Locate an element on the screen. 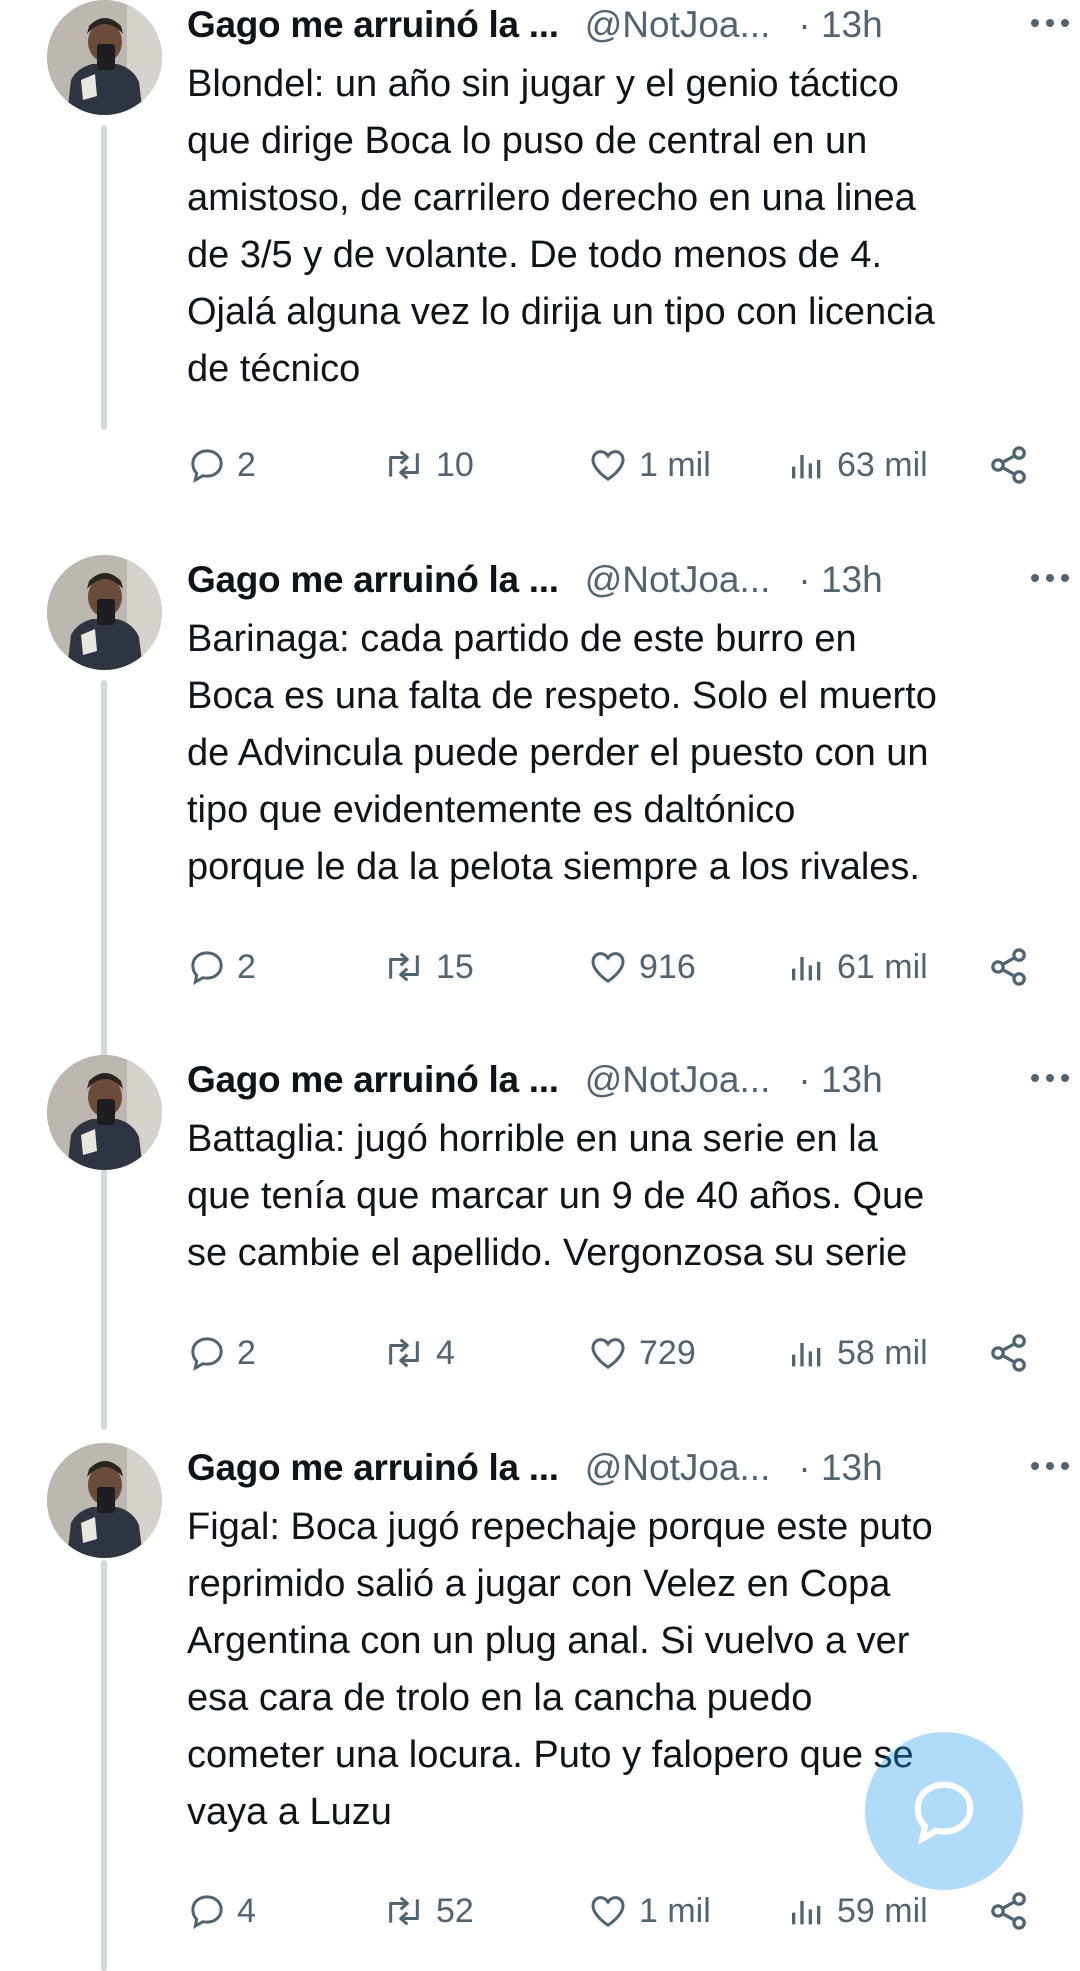  retweet-button: 4 is located at coordinates (418, 1353).